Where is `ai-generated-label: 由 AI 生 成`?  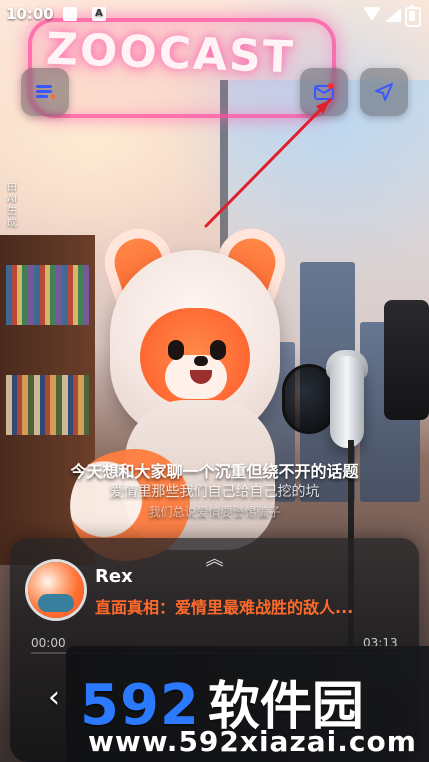
ai-generated-label: 由 AI 生 成 is located at coordinates (12, 206).